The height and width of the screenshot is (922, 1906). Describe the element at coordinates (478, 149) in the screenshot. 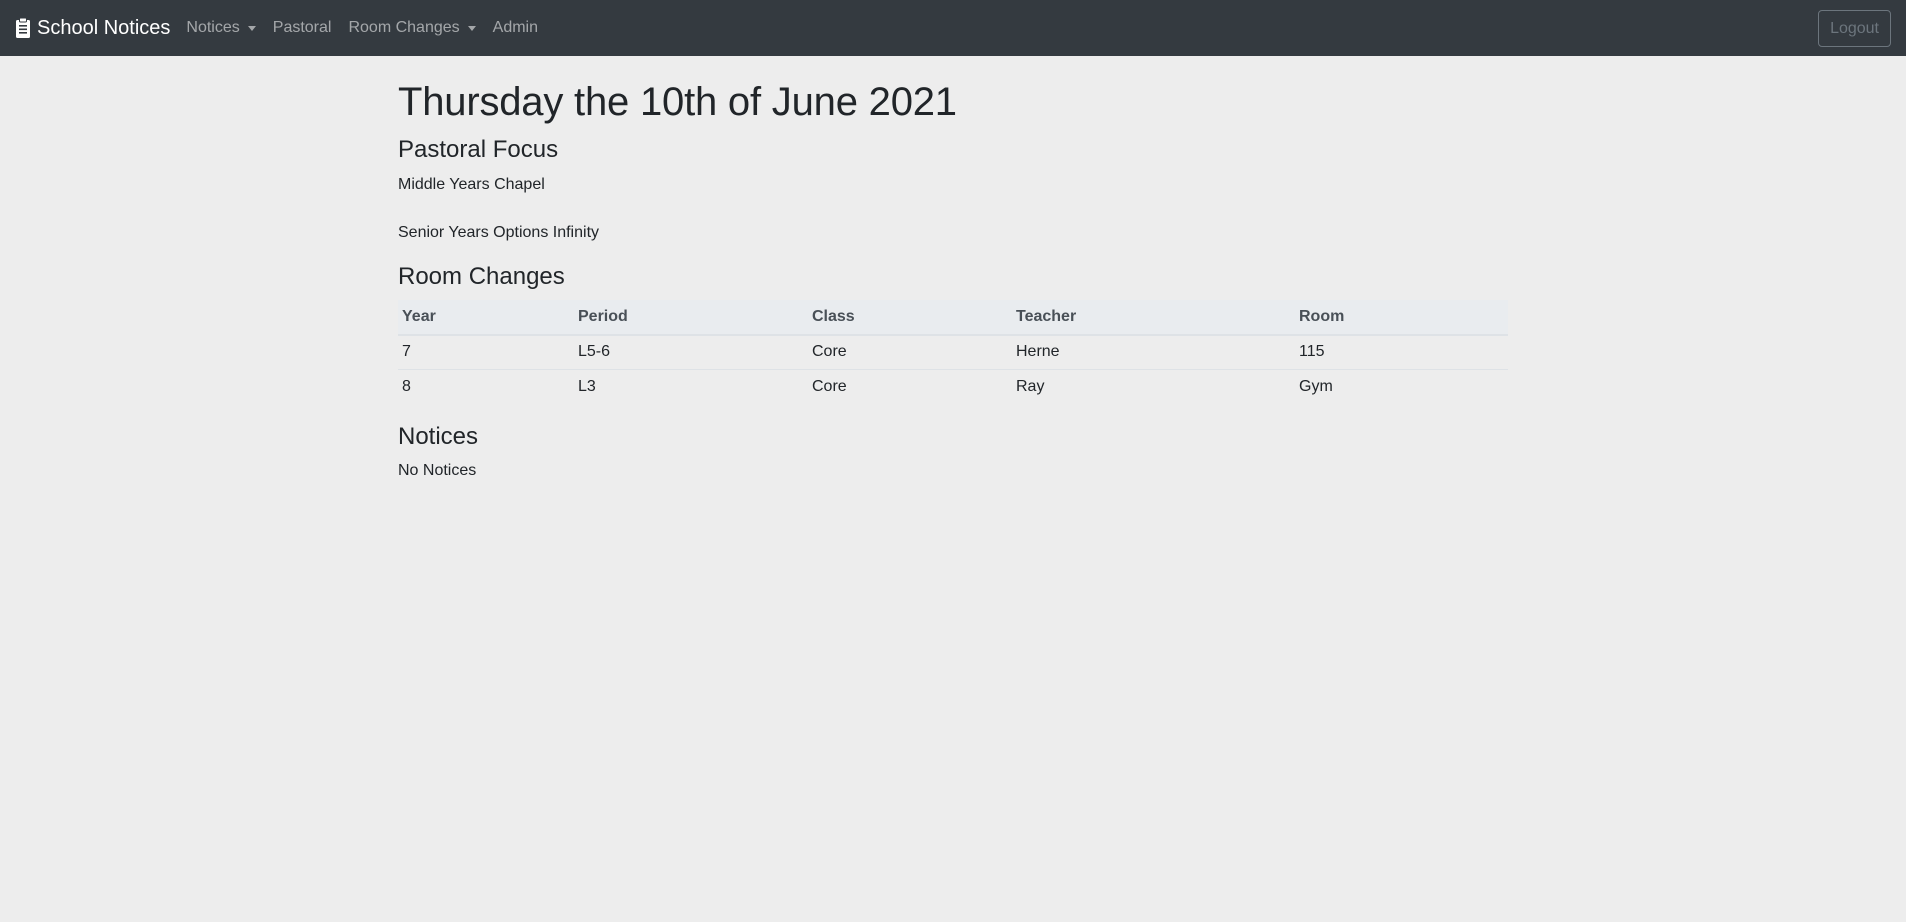

I see `pastoral-focus-heading: Pastoral Focus` at that location.